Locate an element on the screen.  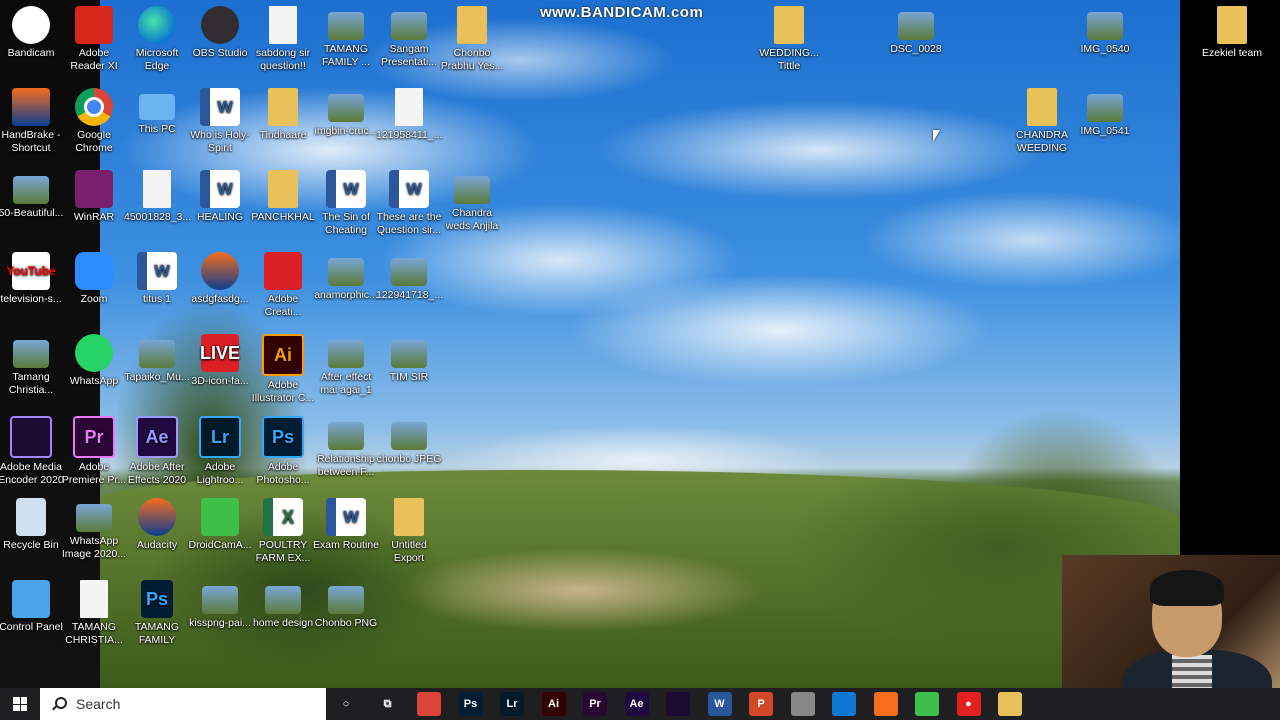
desktop-icon: Chonbo PNG is located at coordinates (346, 605).